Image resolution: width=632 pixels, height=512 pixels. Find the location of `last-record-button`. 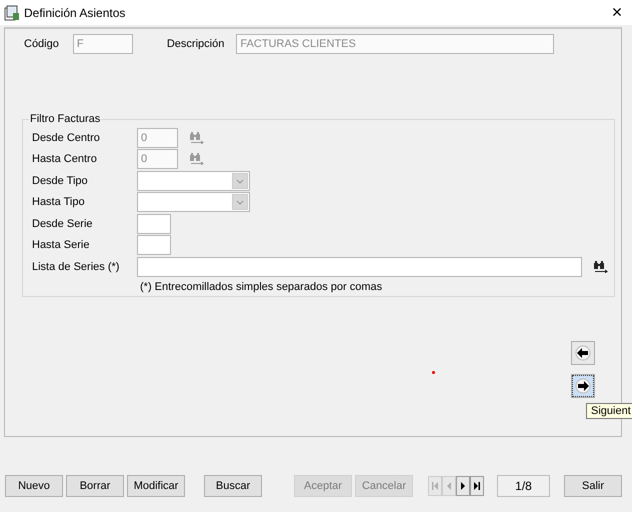

last-record-button is located at coordinates (477, 486).